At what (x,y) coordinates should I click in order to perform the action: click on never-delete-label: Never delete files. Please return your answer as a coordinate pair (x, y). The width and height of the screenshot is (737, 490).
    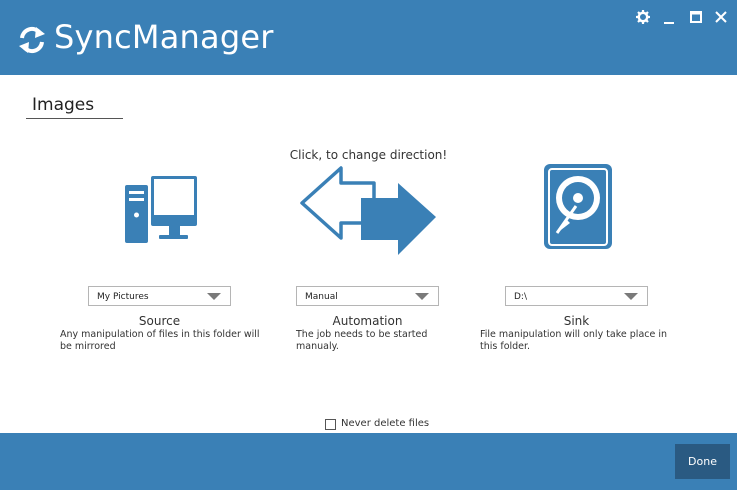
    Looking at the image, I should click on (385, 423).